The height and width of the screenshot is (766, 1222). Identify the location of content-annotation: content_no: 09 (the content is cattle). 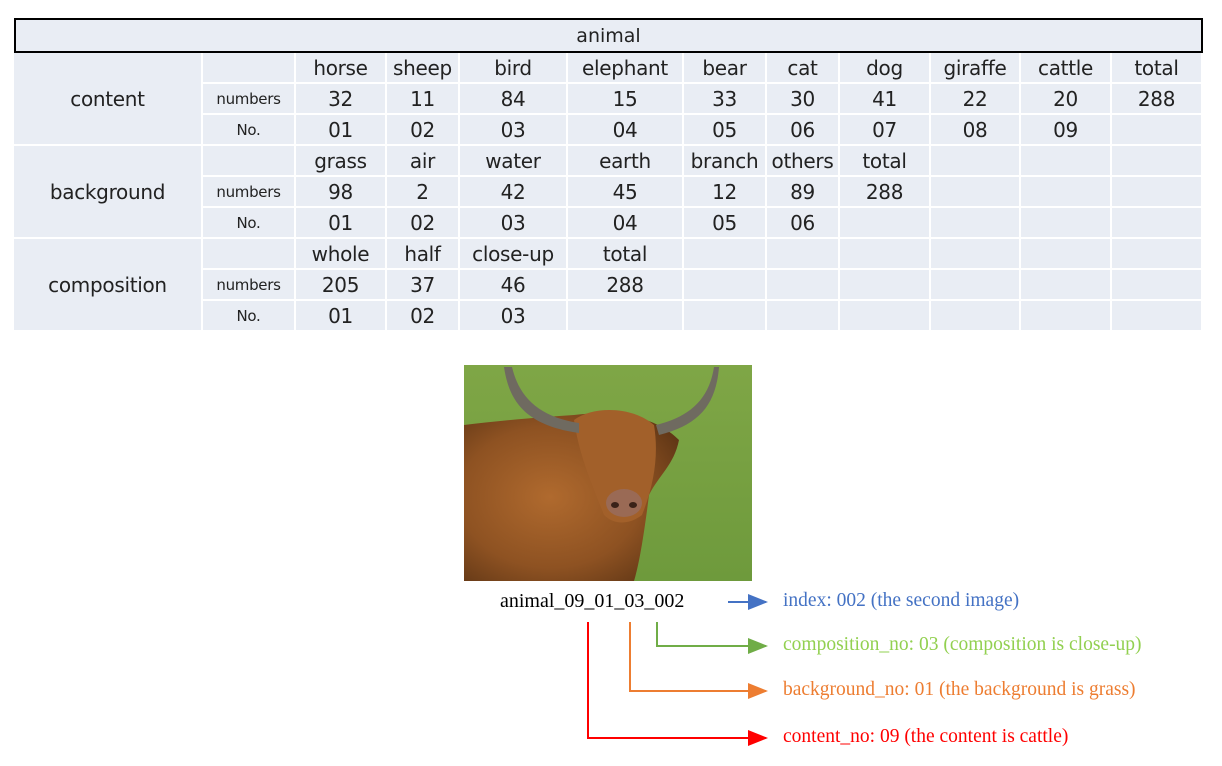
(926, 736).